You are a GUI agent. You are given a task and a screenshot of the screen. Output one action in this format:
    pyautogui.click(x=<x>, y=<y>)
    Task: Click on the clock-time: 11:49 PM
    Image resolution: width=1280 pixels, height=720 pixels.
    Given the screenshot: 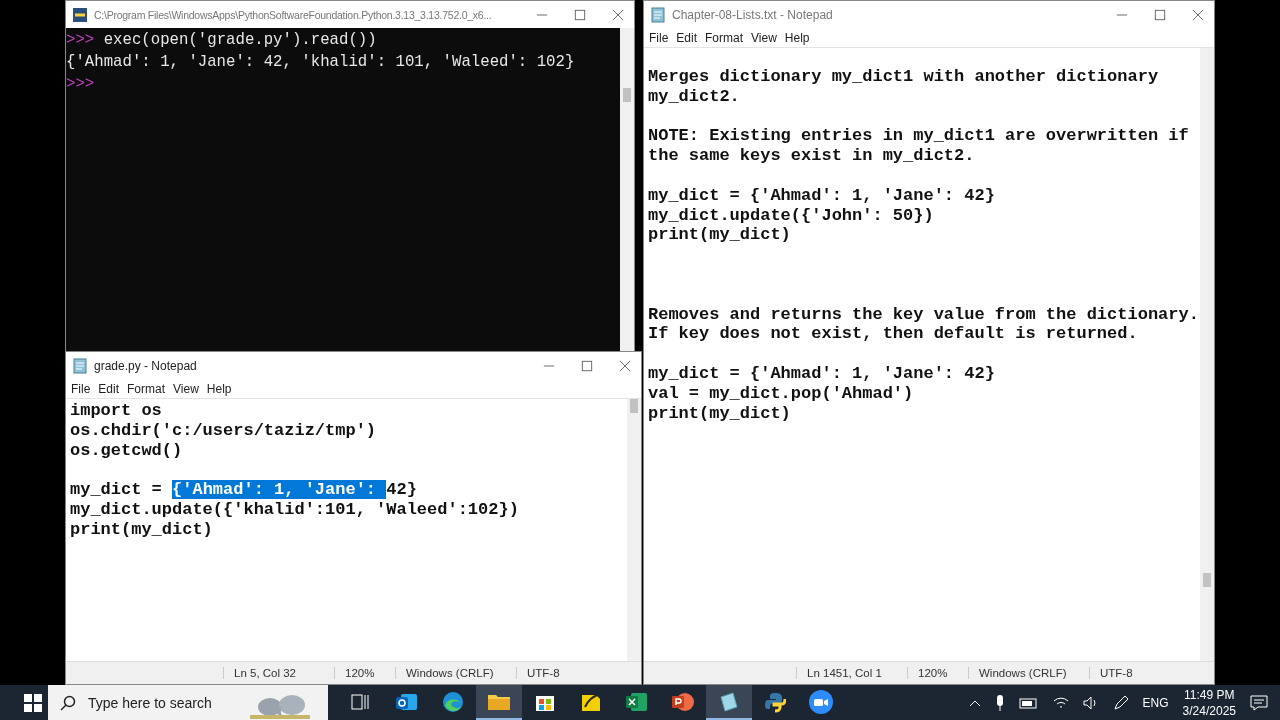 What is the action you would take?
    pyautogui.click(x=1209, y=694)
    